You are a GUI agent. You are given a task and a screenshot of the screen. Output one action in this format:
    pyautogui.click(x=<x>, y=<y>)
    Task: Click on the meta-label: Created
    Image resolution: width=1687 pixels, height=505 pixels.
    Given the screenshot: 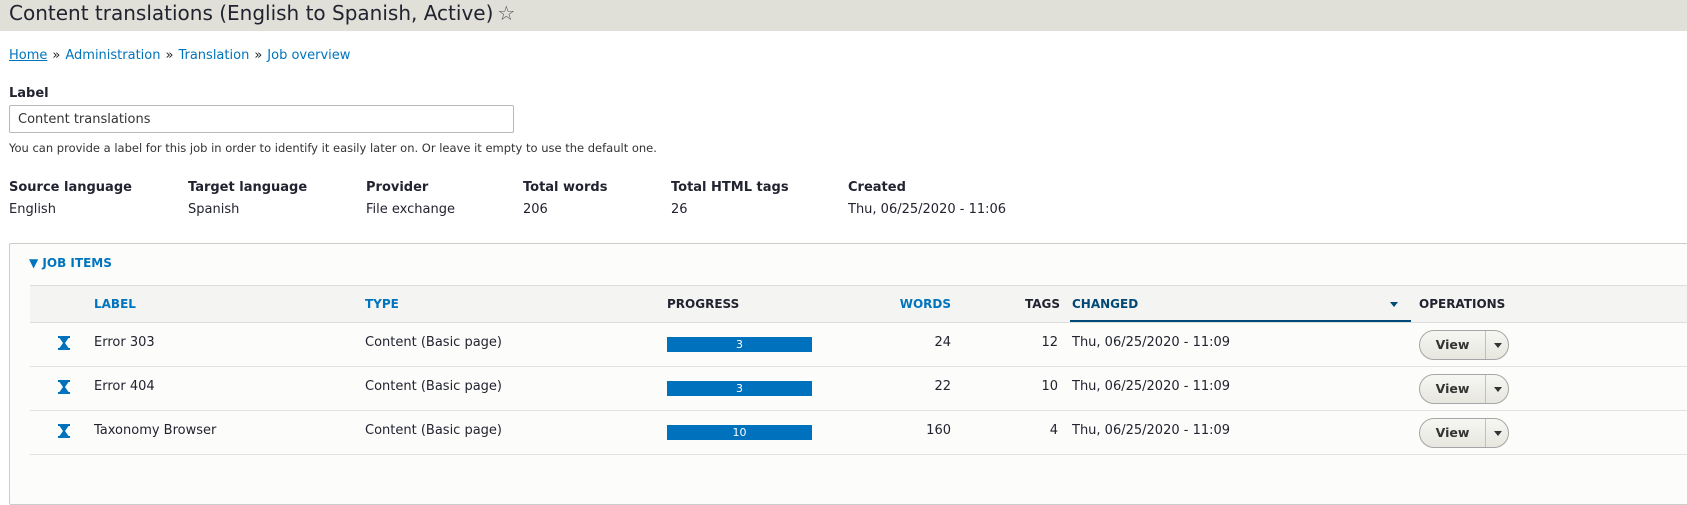 What is the action you would take?
    pyautogui.click(x=877, y=187)
    